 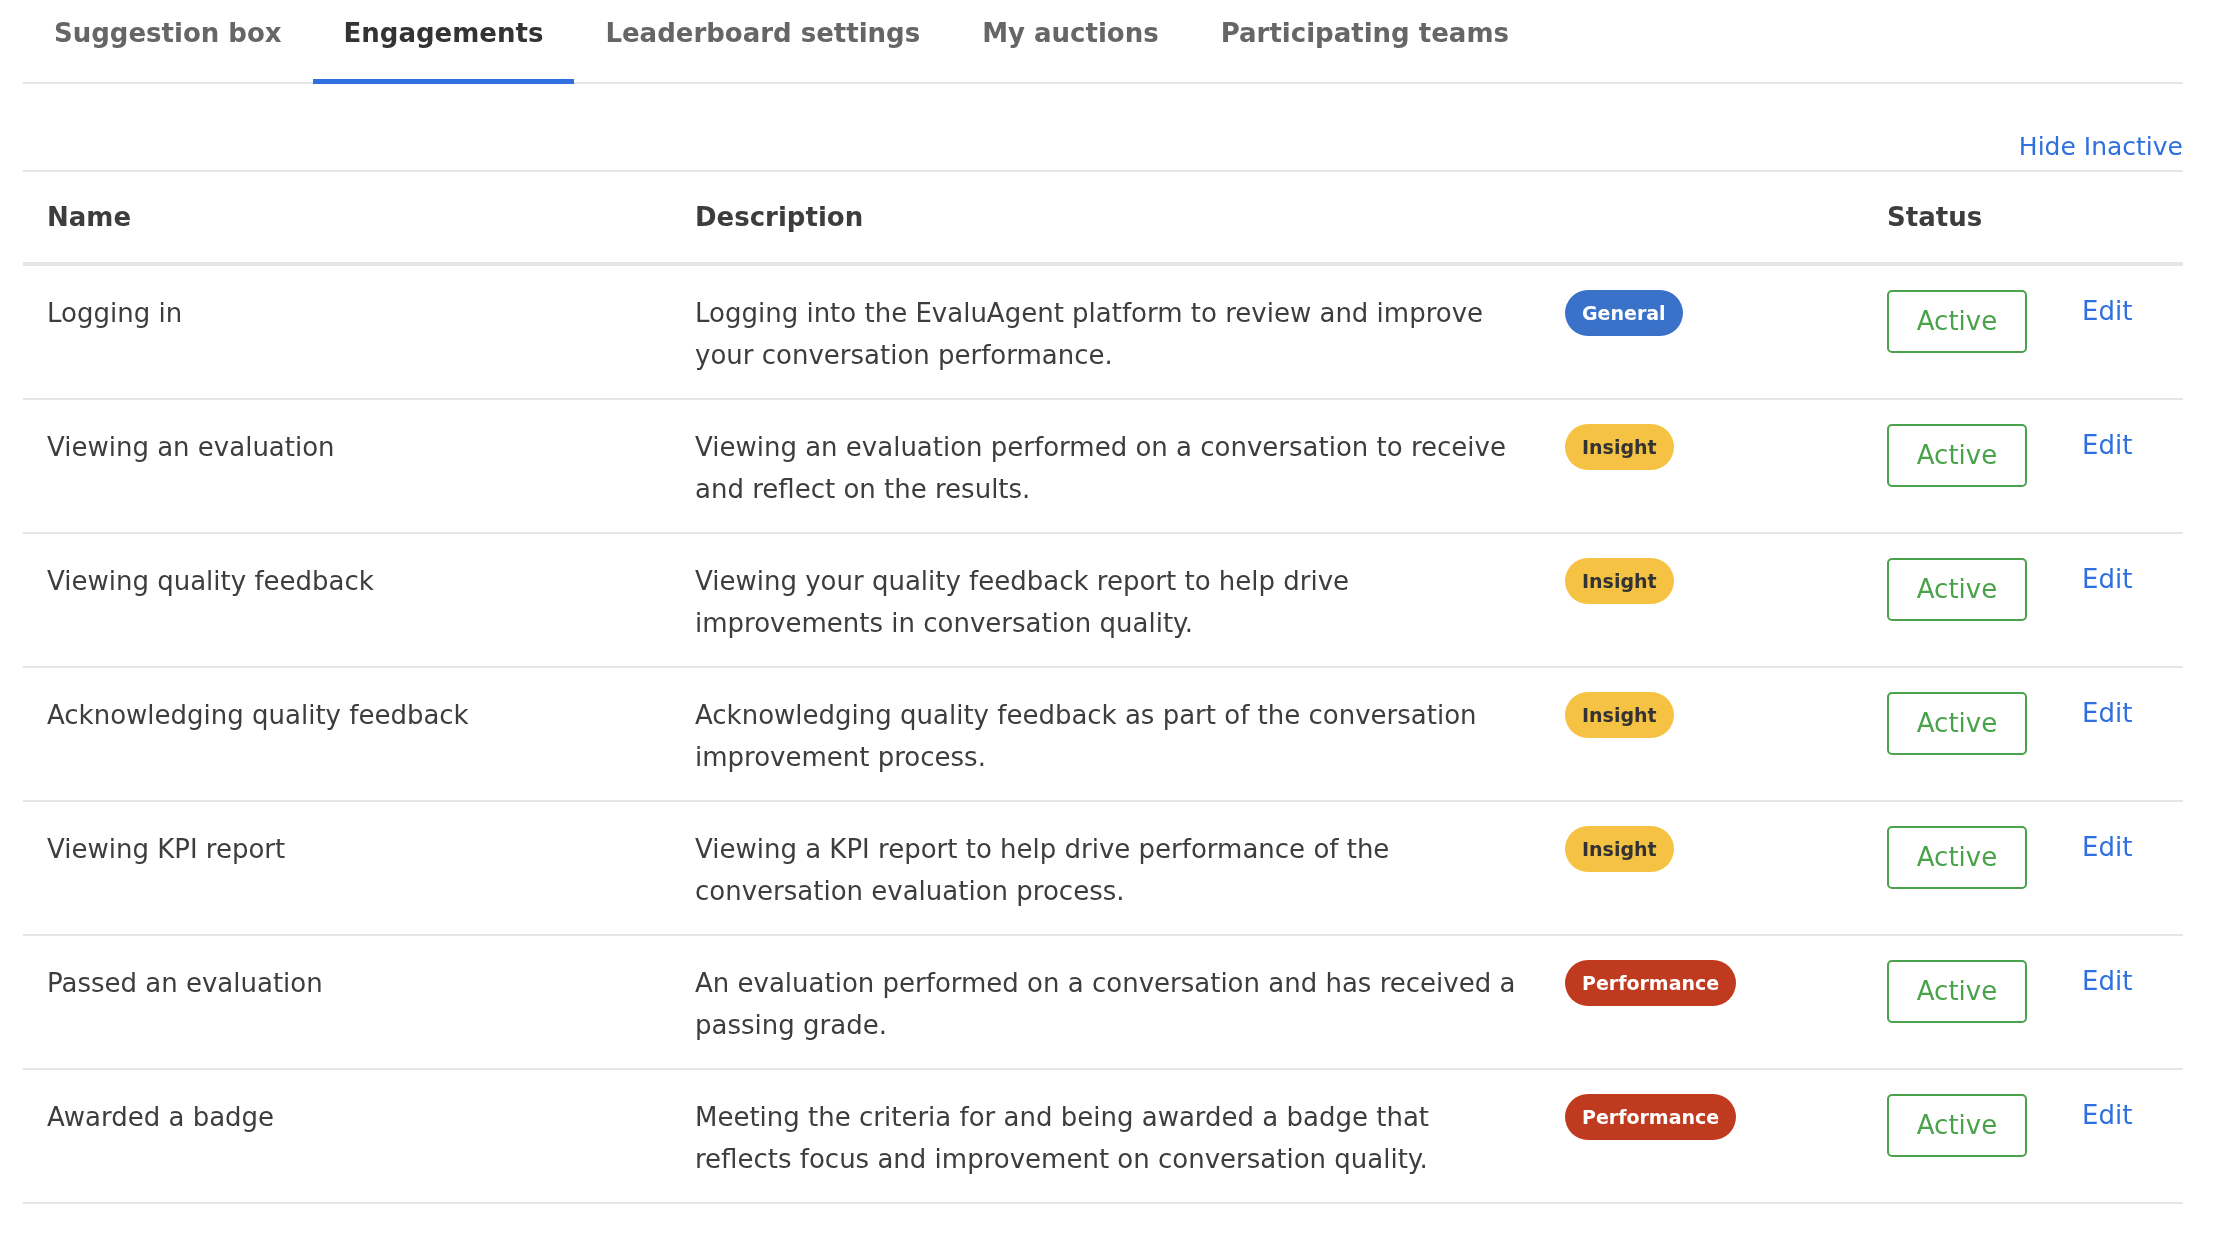 What do you see at coordinates (89, 217) in the screenshot?
I see `column-header: Name` at bounding box center [89, 217].